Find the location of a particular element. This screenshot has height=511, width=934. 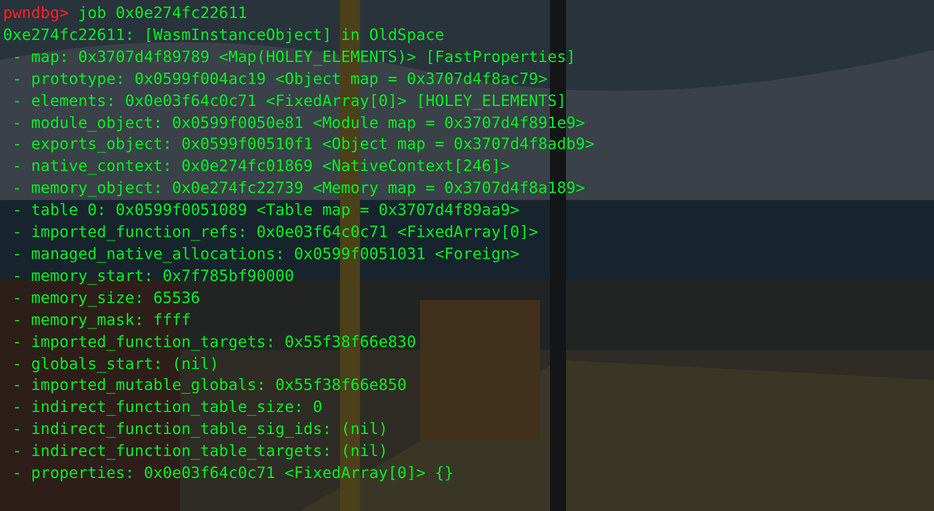

output-line: - imported_function_targets: 0x55f38f66e830 is located at coordinates (213, 342).